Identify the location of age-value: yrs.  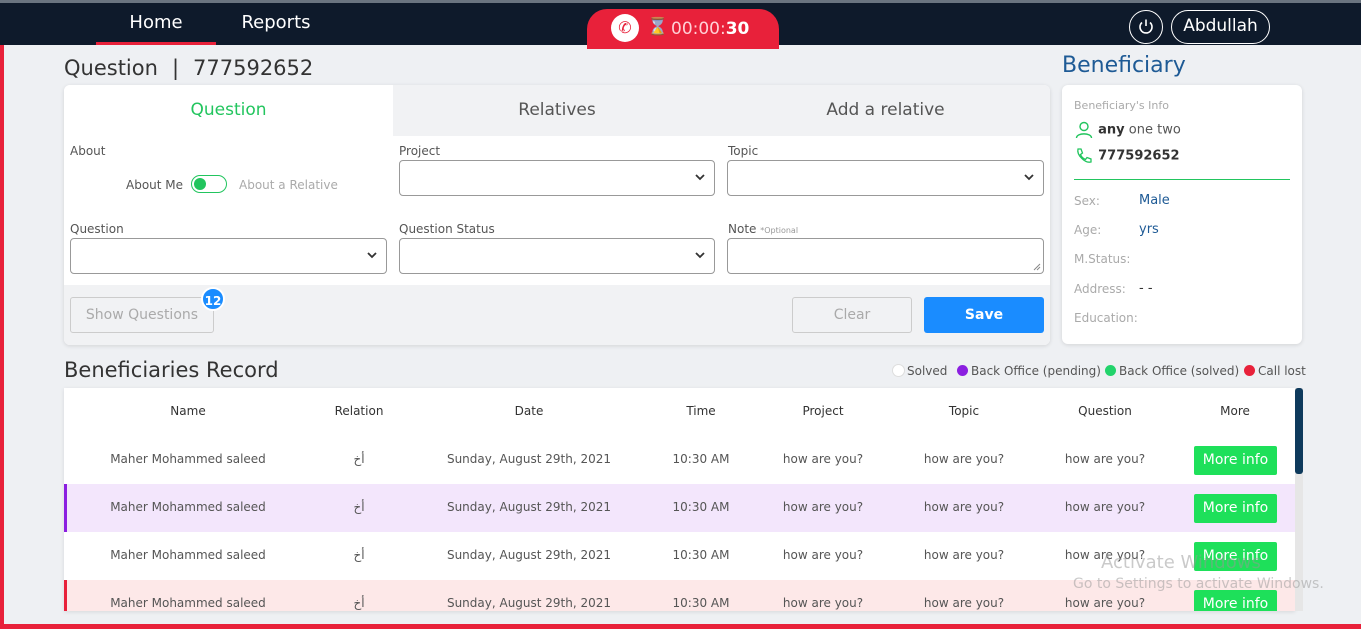
(1149, 229).